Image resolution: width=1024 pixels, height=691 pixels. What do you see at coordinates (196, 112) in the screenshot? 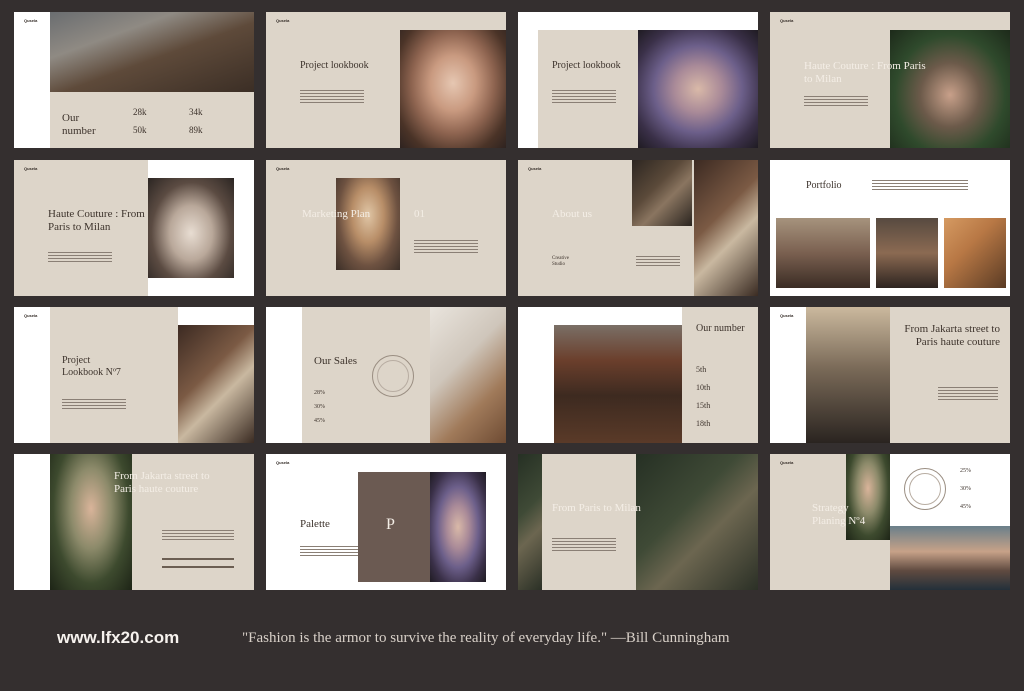
I see `stat-value: 34k` at bounding box center [196, 112].